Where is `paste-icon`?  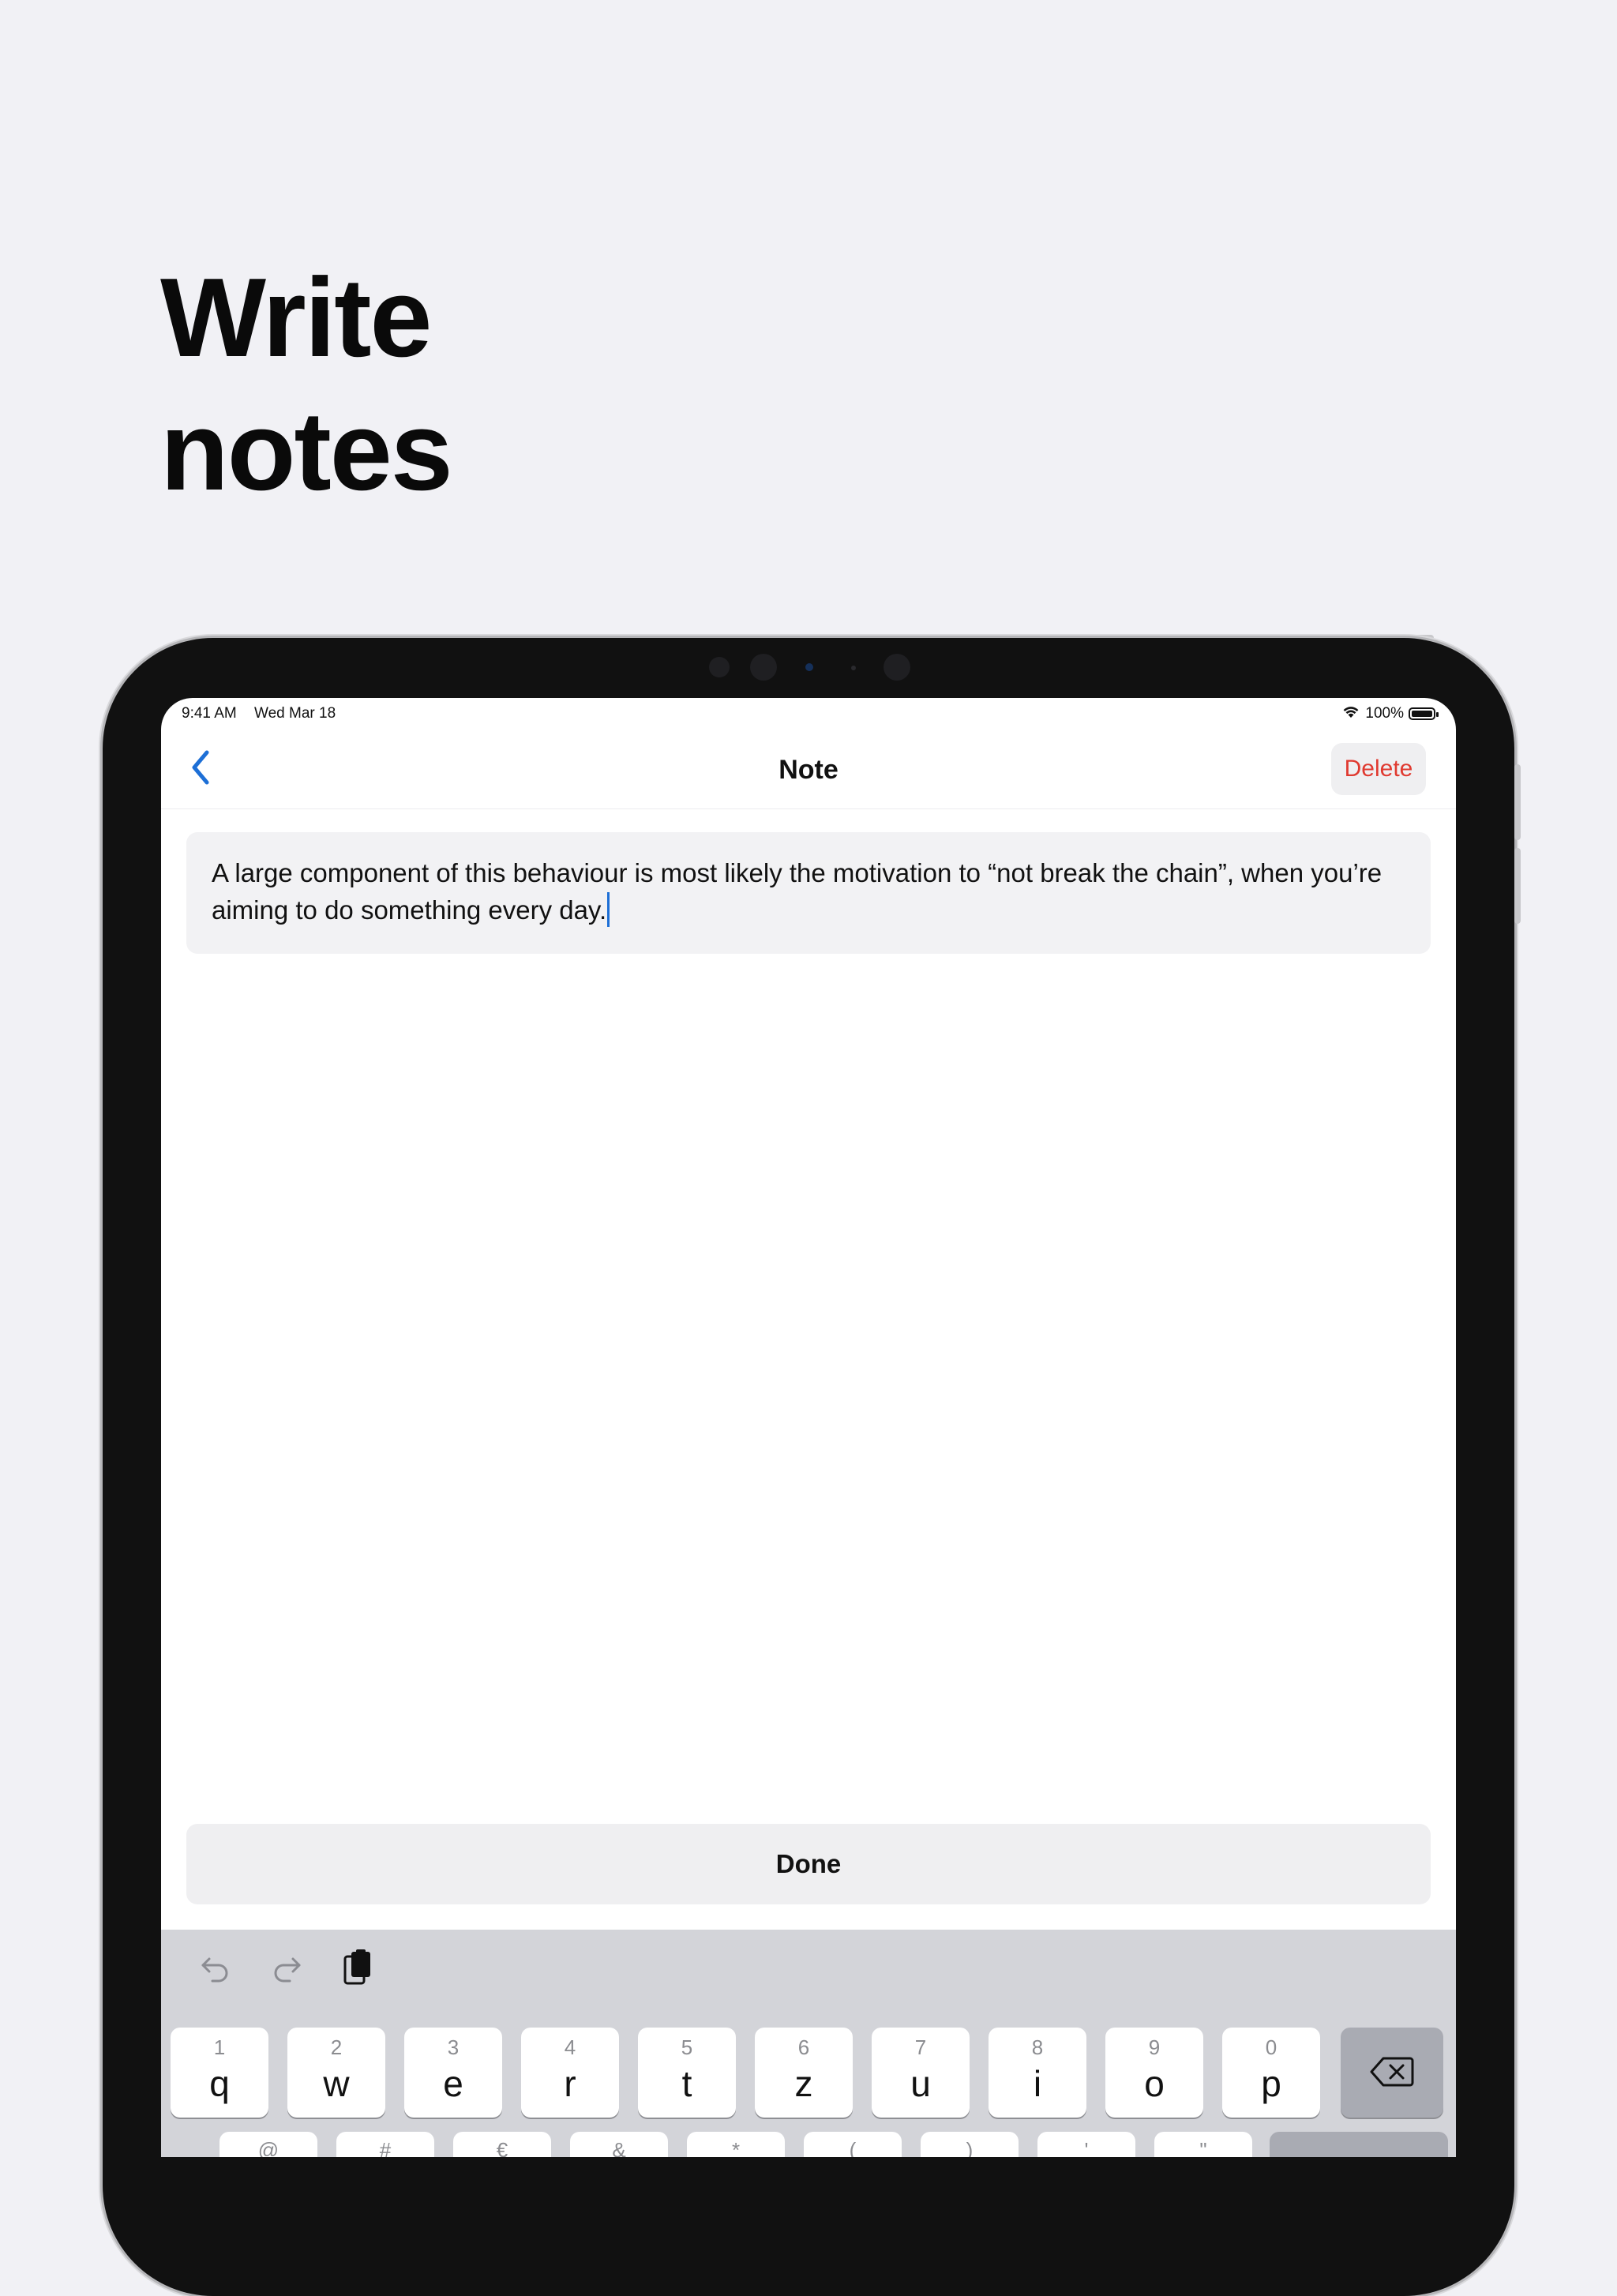 paste-icon is located at coordinates (358, 1968).